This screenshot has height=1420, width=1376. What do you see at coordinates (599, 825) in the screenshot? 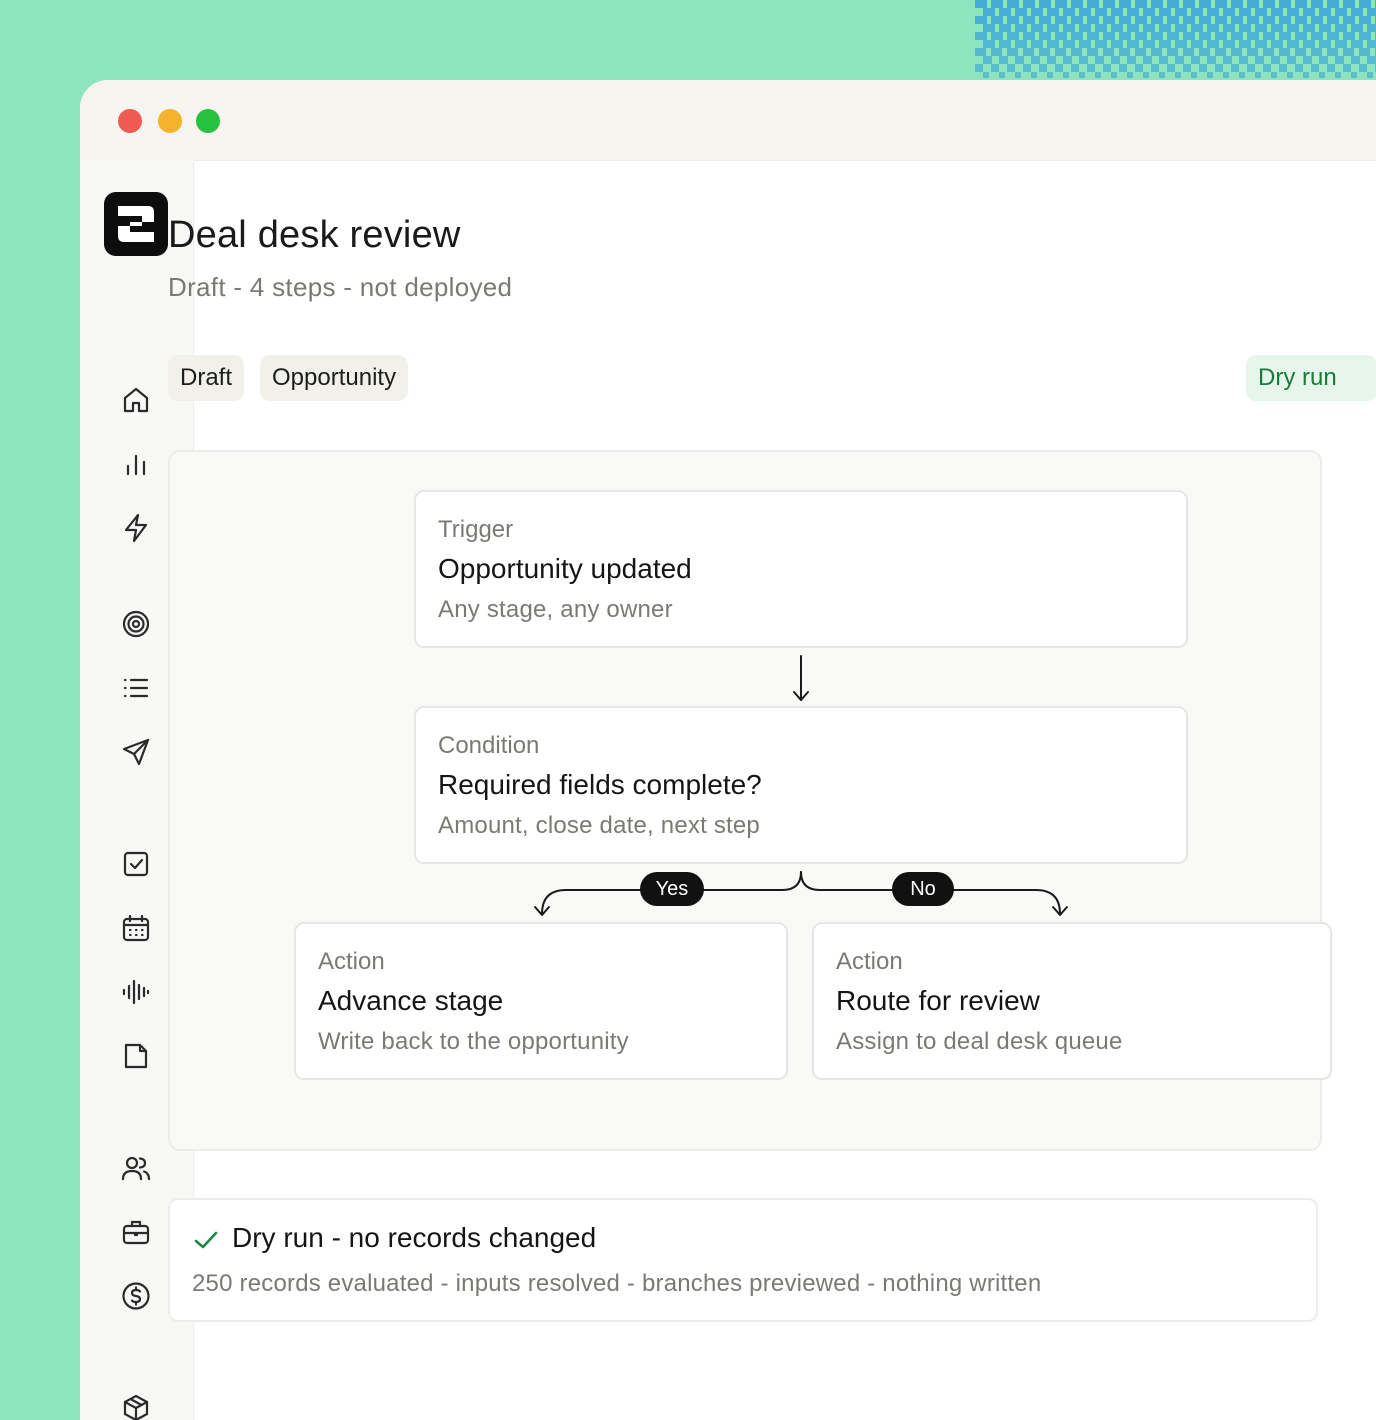
I see `node-description: Amount, close date, next step` at bounding box center [599, 825].